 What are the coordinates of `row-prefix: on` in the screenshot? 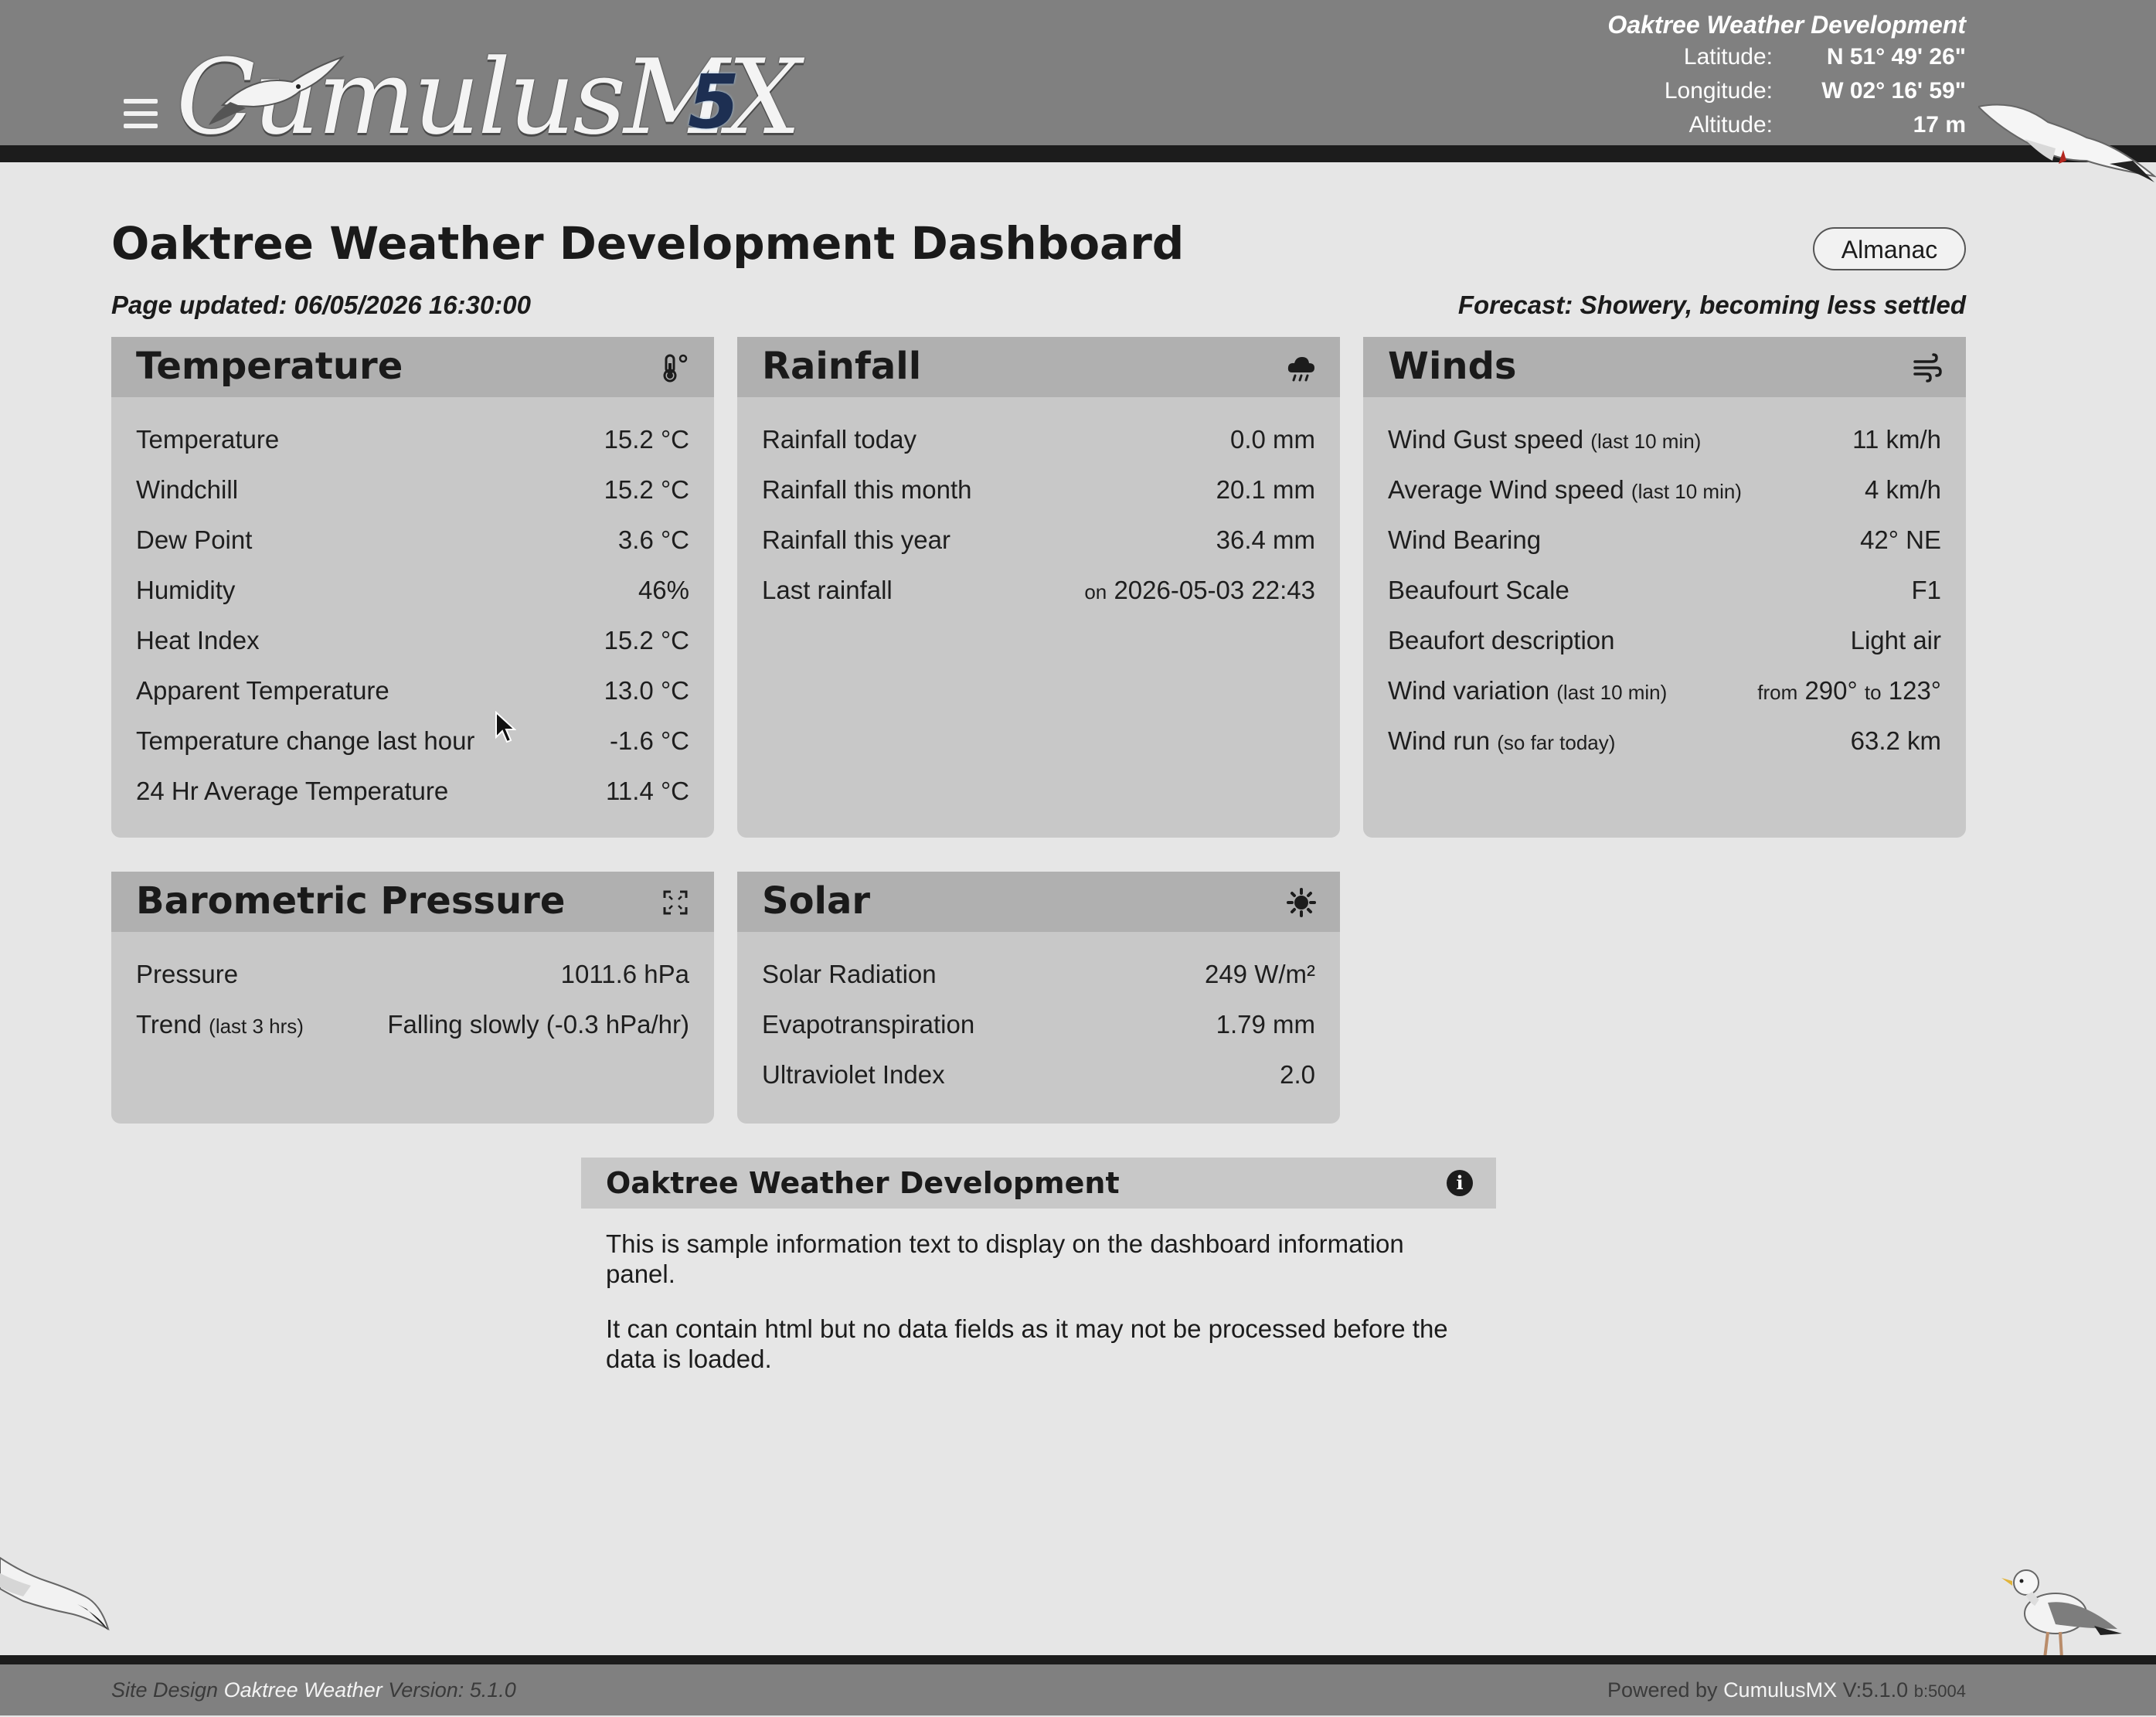 It's located at (1095, 592).